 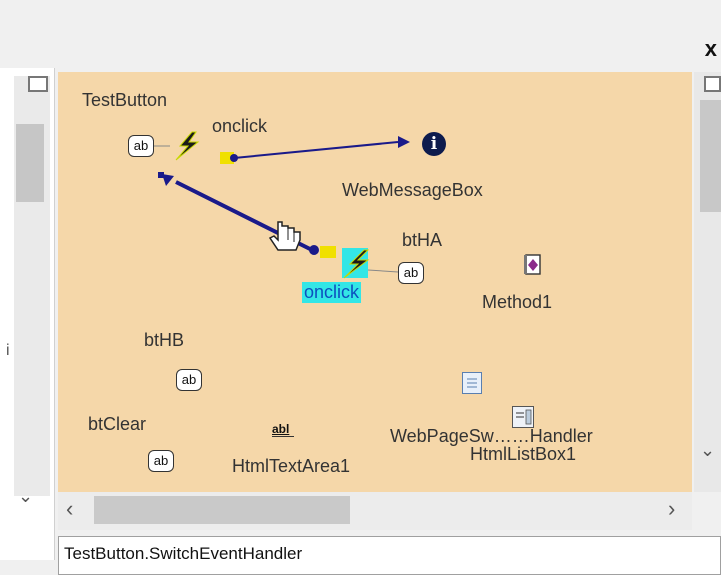 I want to click on close-icon: x, so click(x=711, y=49).